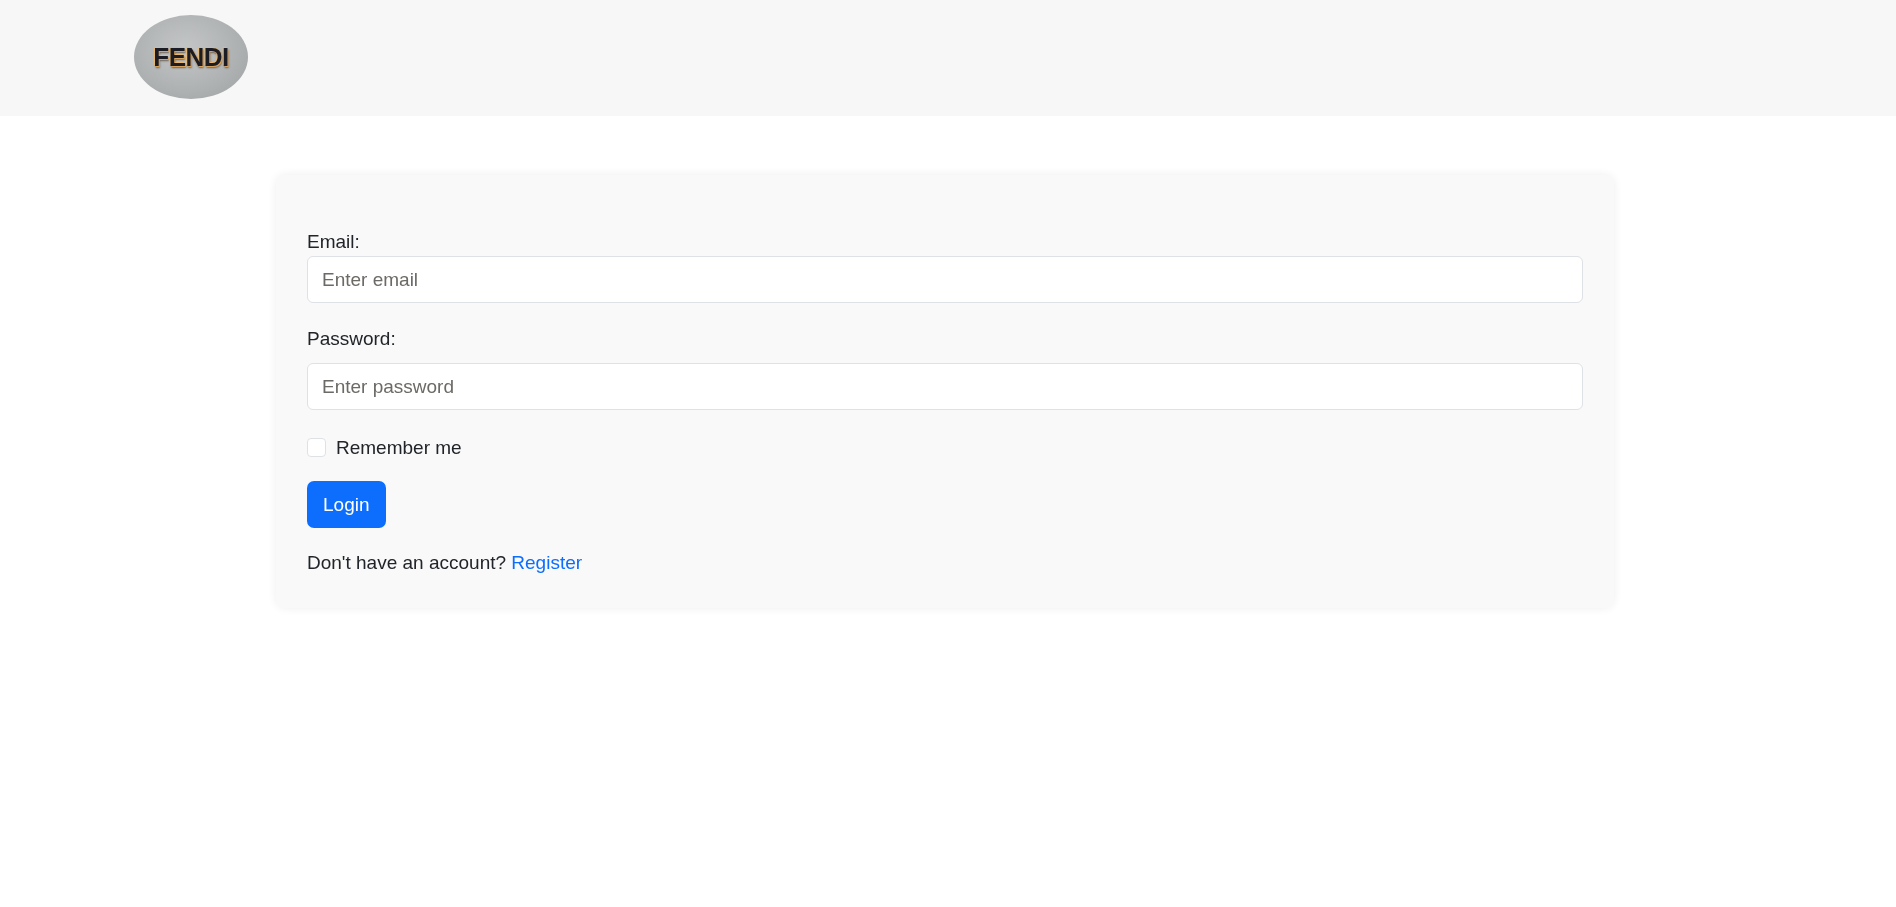 The height and width of the screenshot is (907, 1896). I want to click on field-label: Email:, so click(334, 242).